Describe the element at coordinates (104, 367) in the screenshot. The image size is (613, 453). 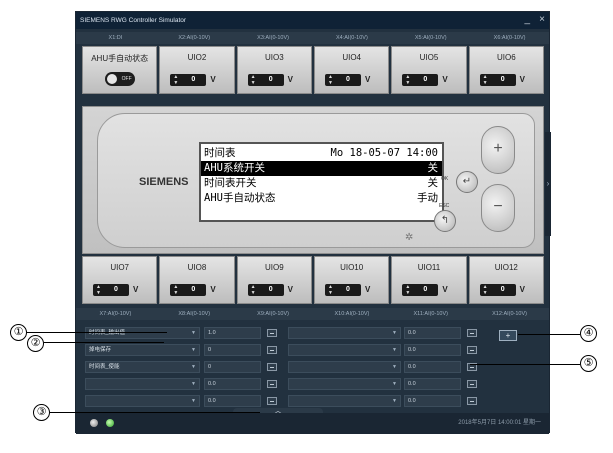
I see `select-value: 时间表_使能` at that location.